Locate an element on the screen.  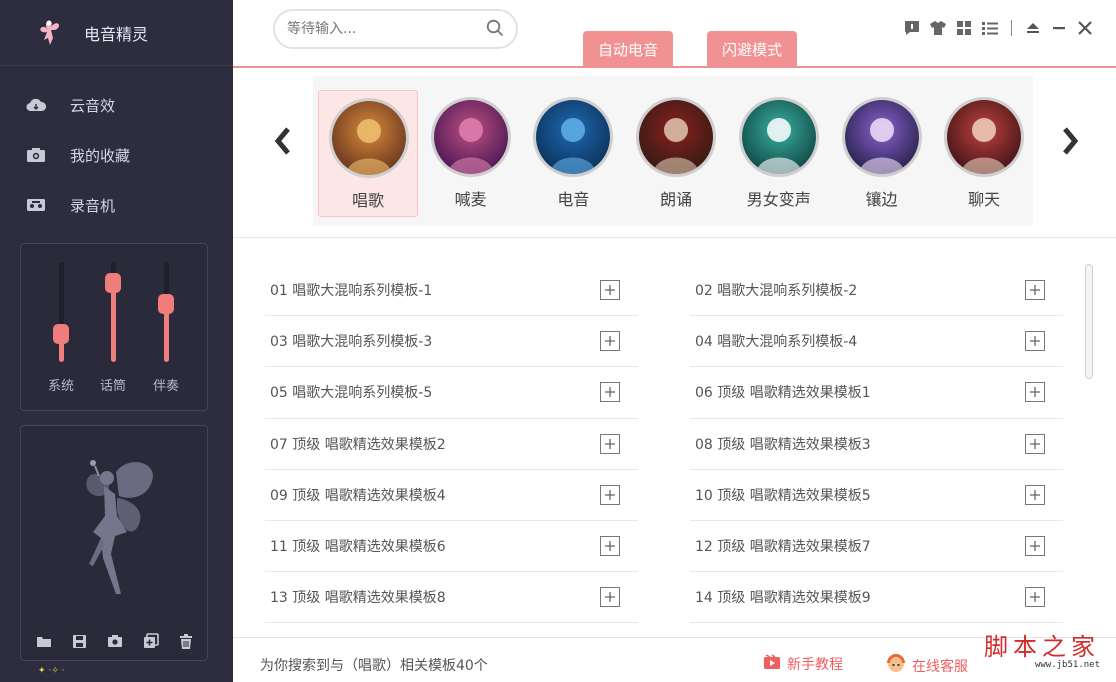
tab-auto-electronic: 自动电音 is located at coordinates (628, 49).